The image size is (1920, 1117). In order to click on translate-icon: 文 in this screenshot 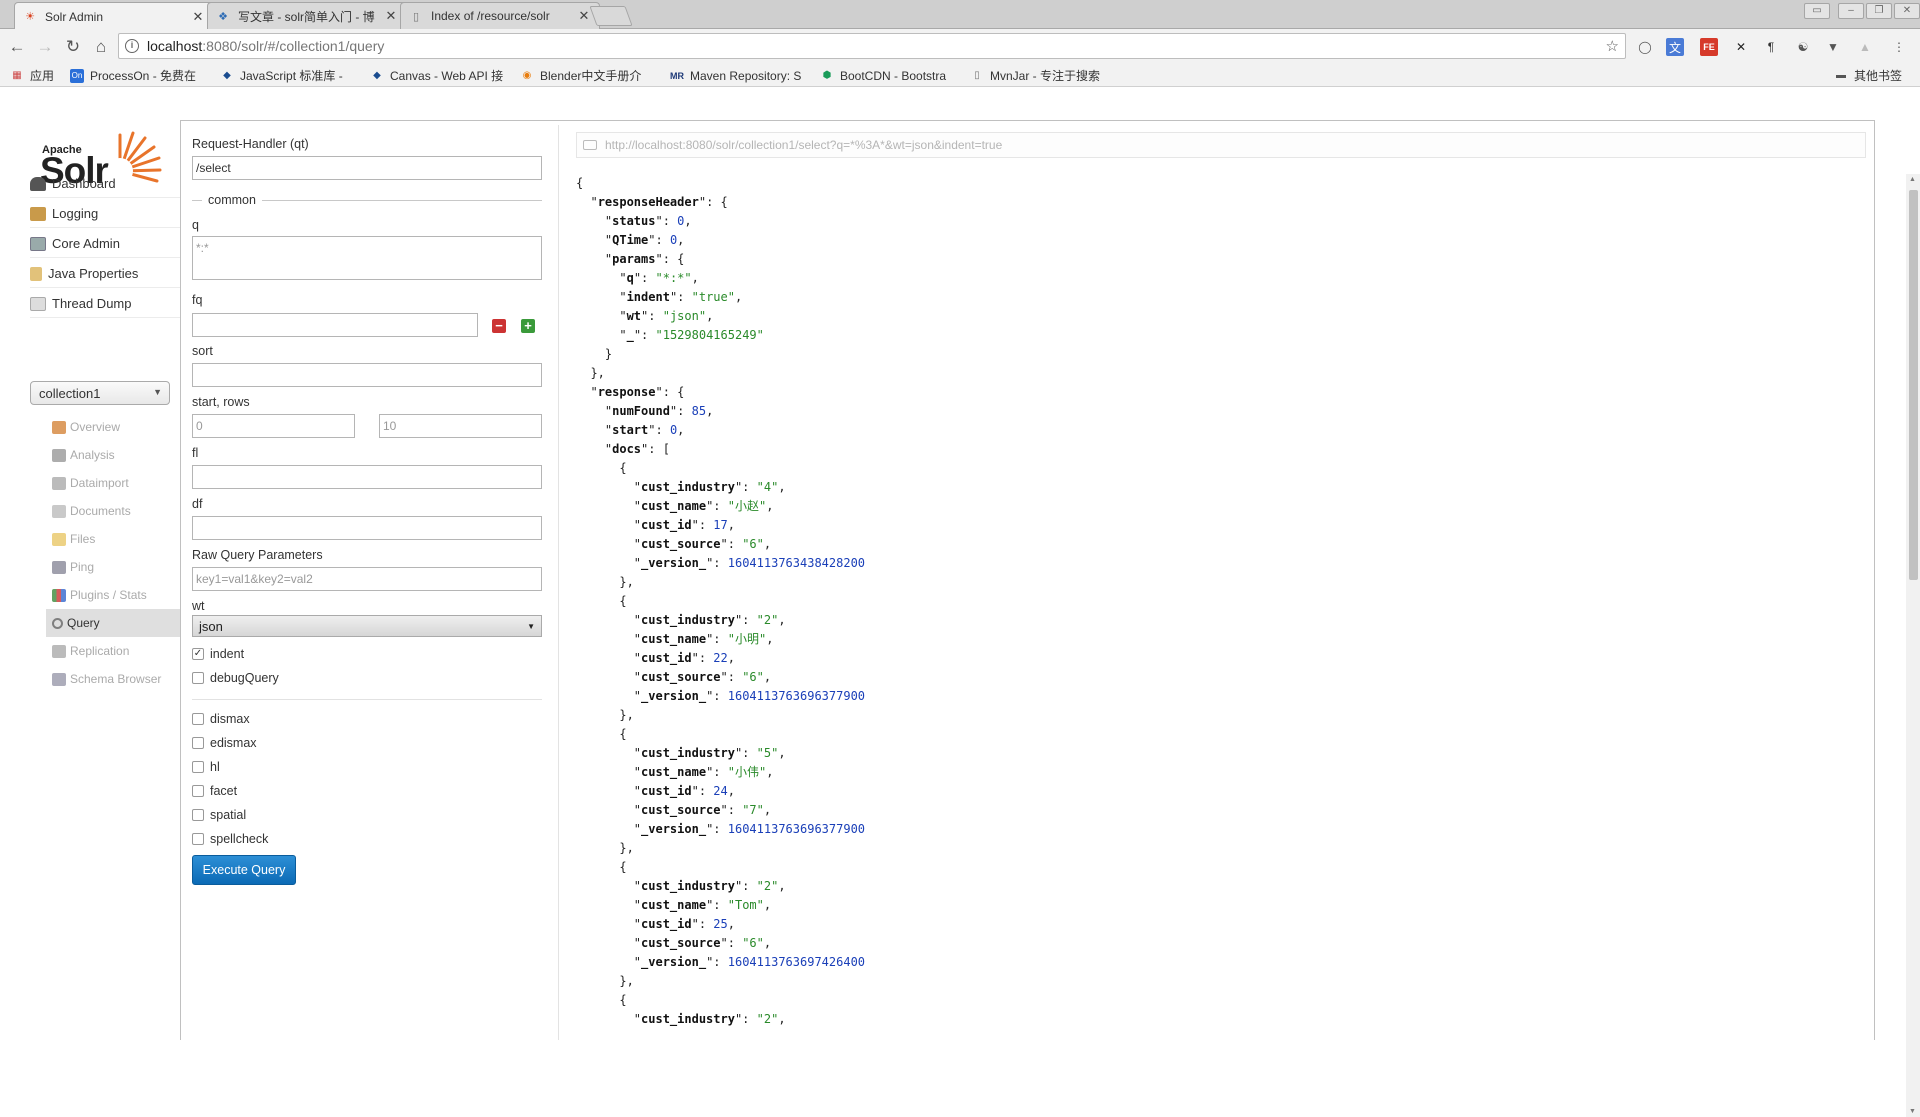, I will do `click(1675, 47)`.